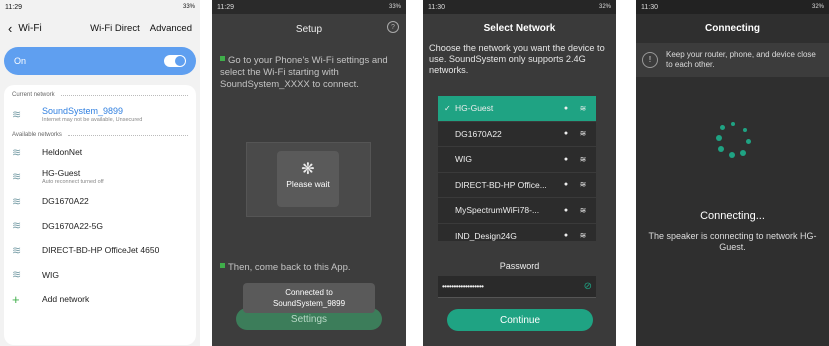  What do you see at coordinates (393, 27) in the screenshot?
I see `help-icon: ?` at bounding box center [393, 27].